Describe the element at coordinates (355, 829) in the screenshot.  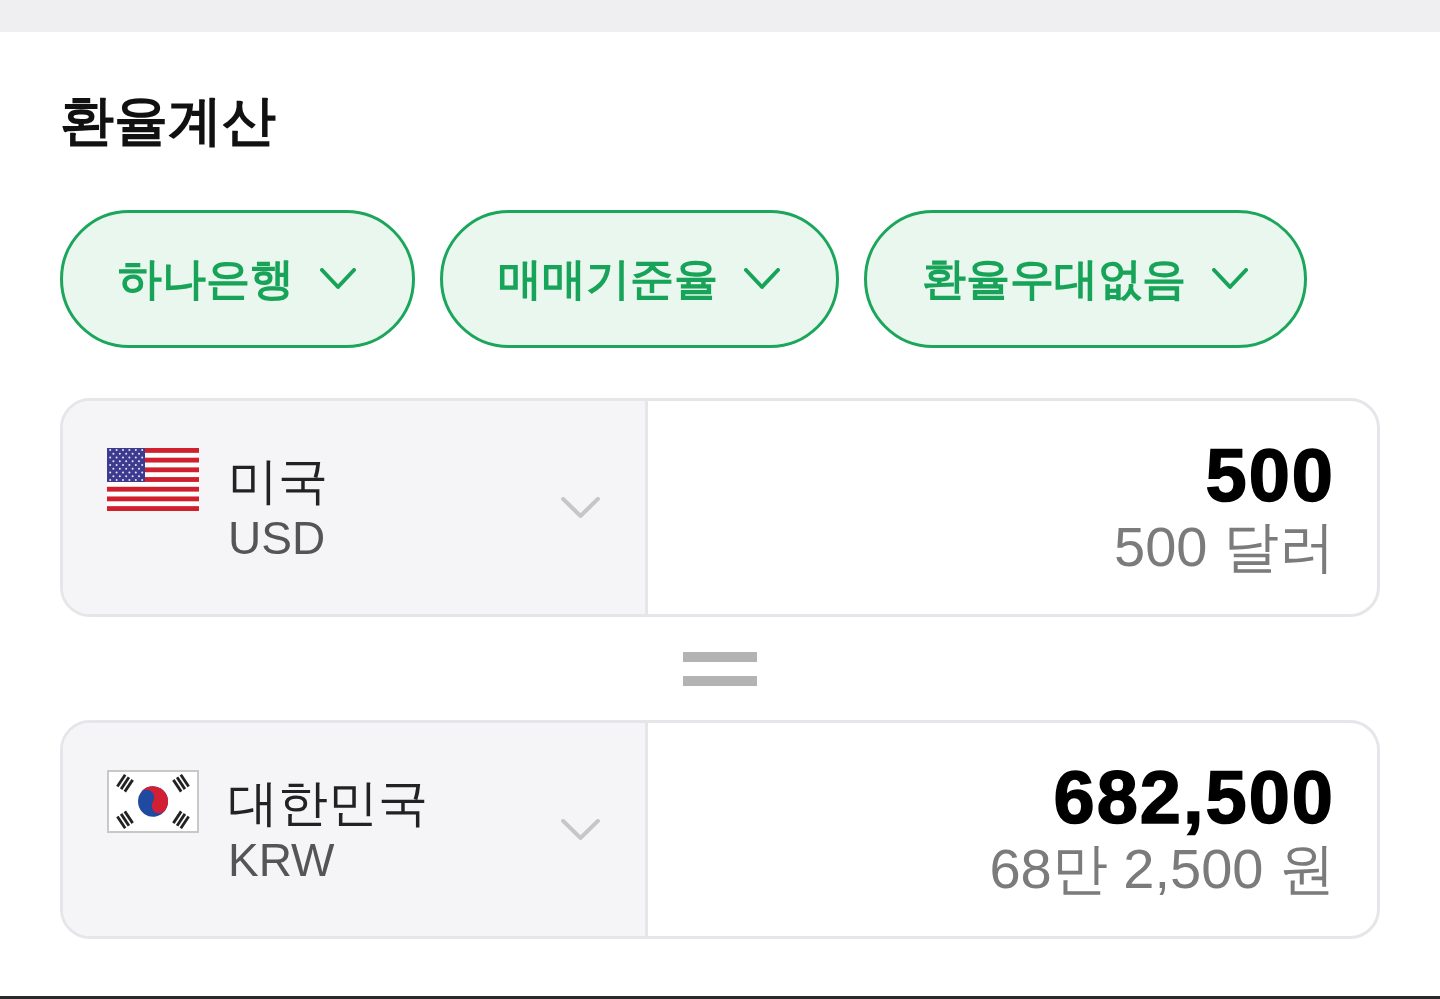
I see `currency-select: 대한민국 KRW` at that location.